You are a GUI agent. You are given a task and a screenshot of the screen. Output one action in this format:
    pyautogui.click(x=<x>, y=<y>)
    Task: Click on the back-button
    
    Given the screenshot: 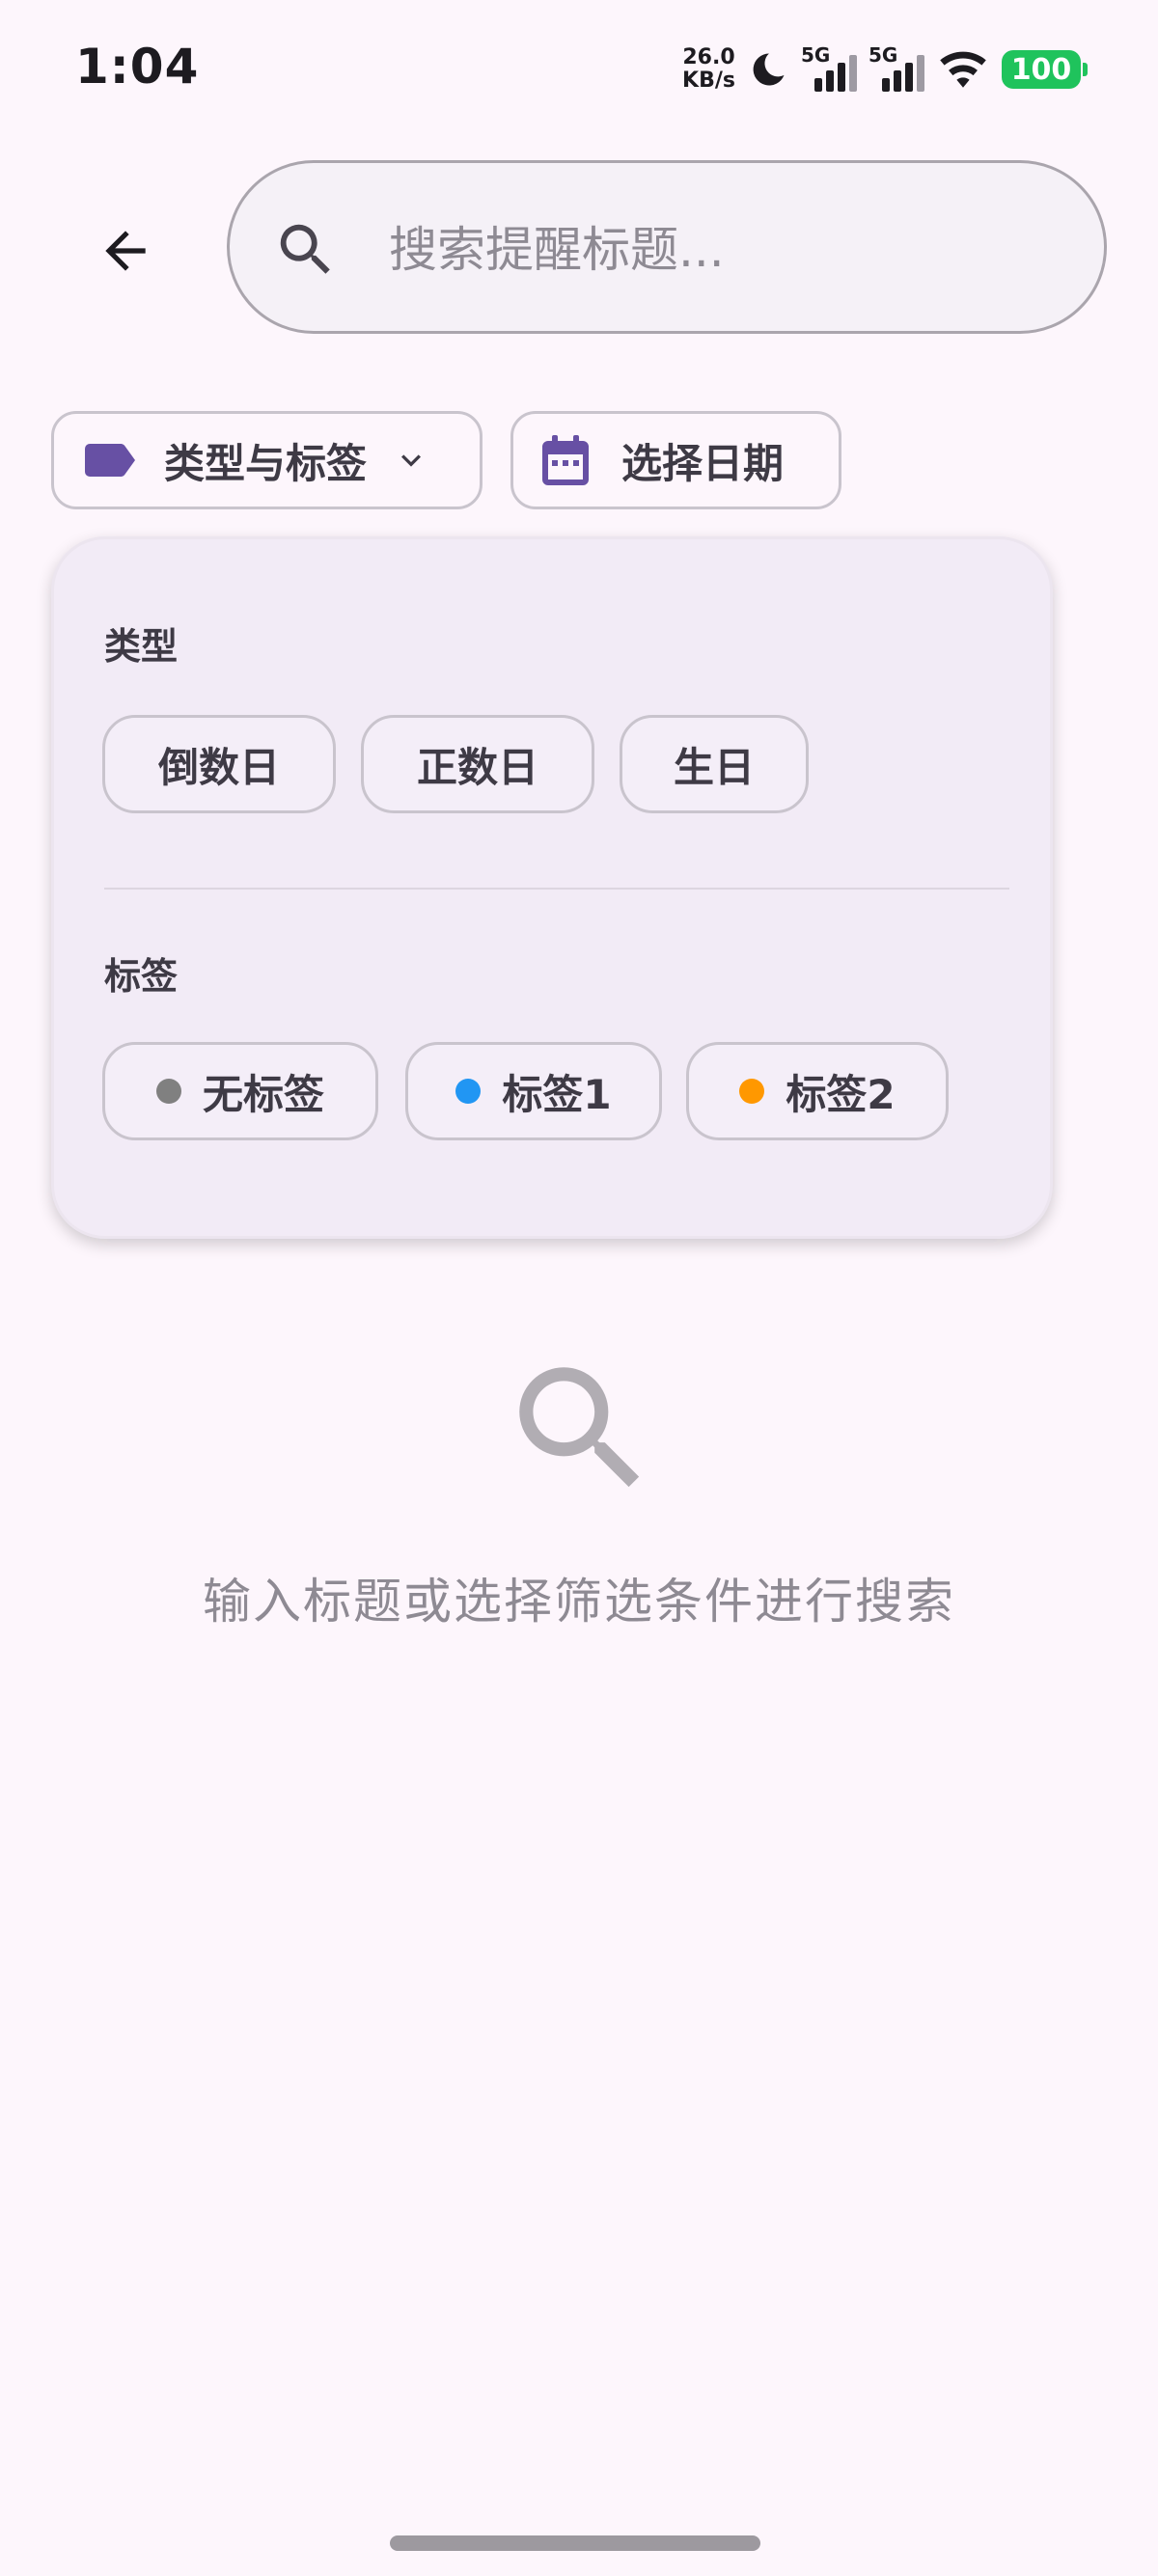 What is the action you would take?
    pyautogui.click(x=125, y=251)
    